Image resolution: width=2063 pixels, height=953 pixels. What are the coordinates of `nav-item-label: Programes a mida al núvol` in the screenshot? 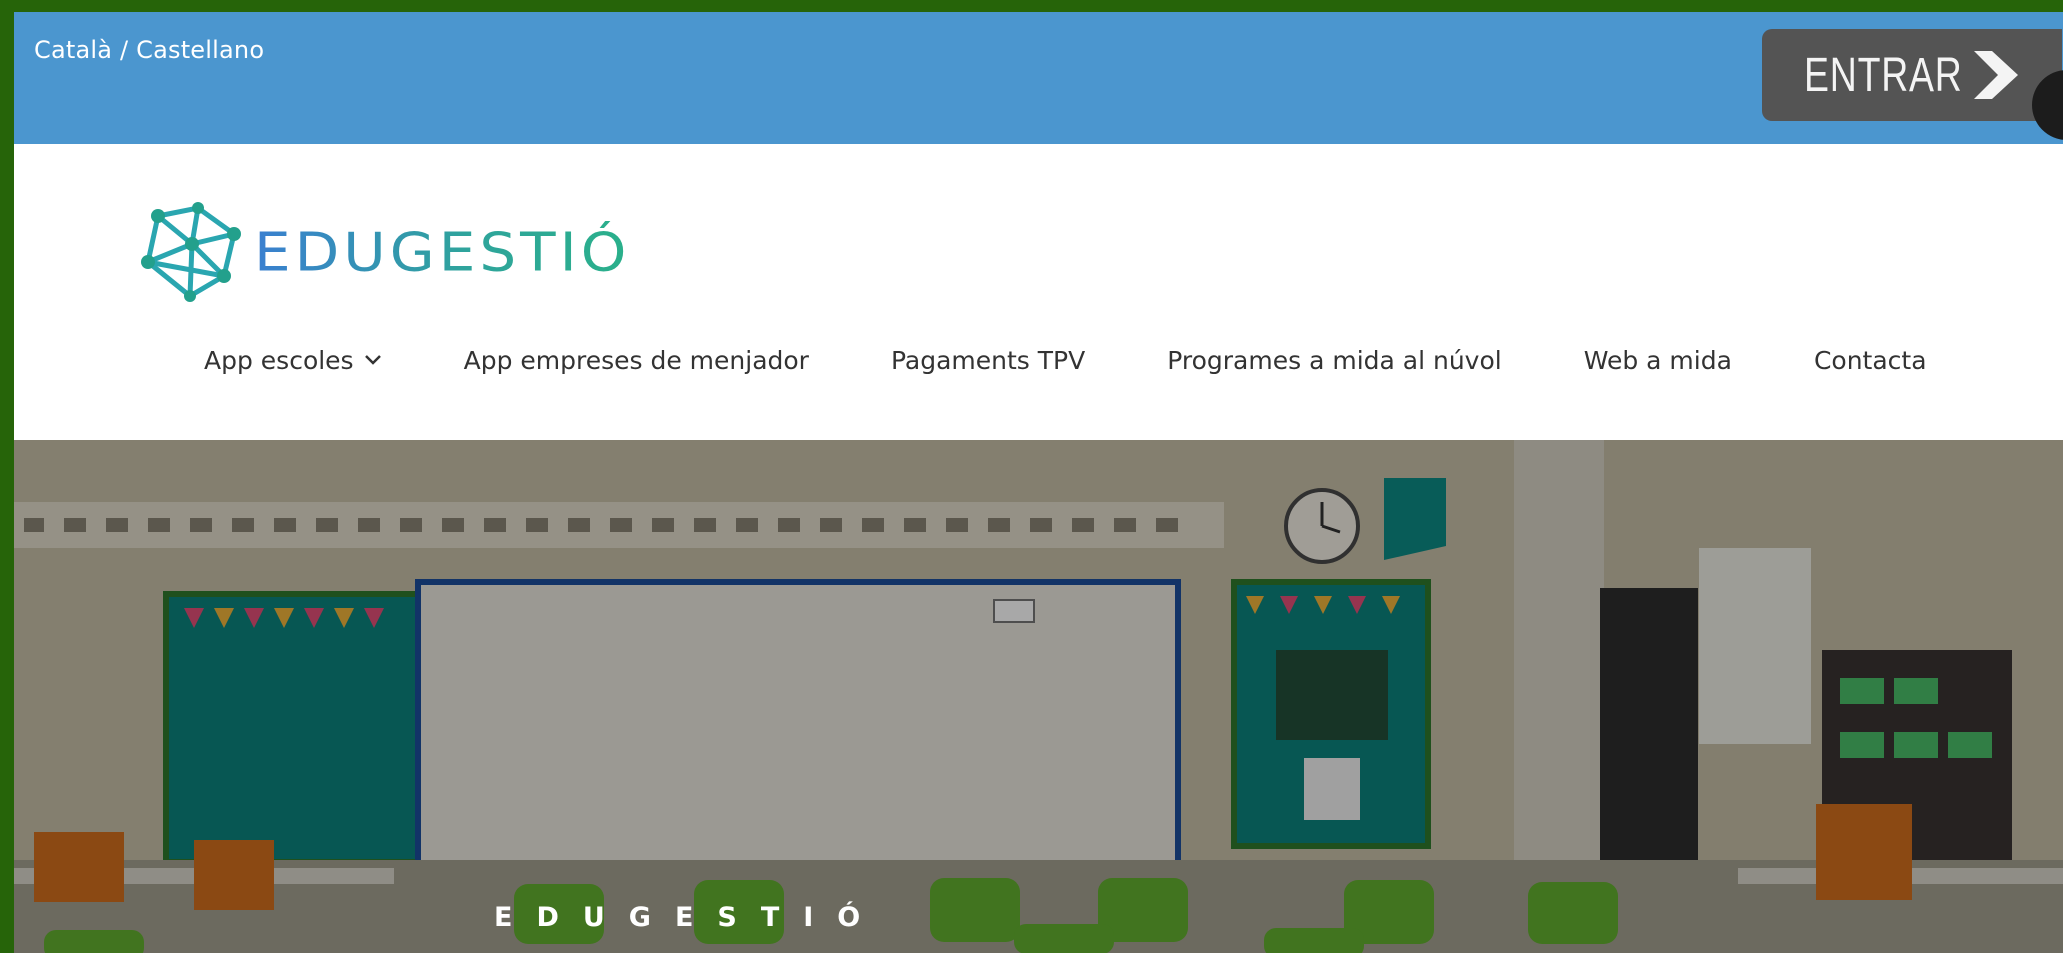 It's located at (1334, 360).